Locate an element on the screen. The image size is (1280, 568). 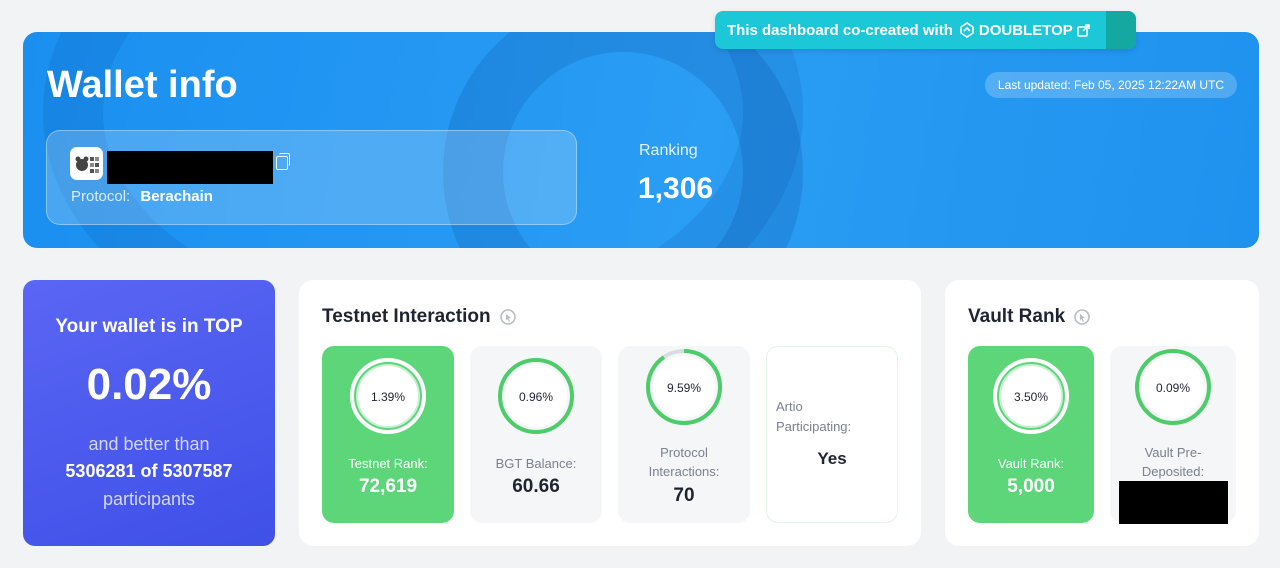
artio-participating-tile: Artio Participating: Yes is located at coordinates (832, 434).